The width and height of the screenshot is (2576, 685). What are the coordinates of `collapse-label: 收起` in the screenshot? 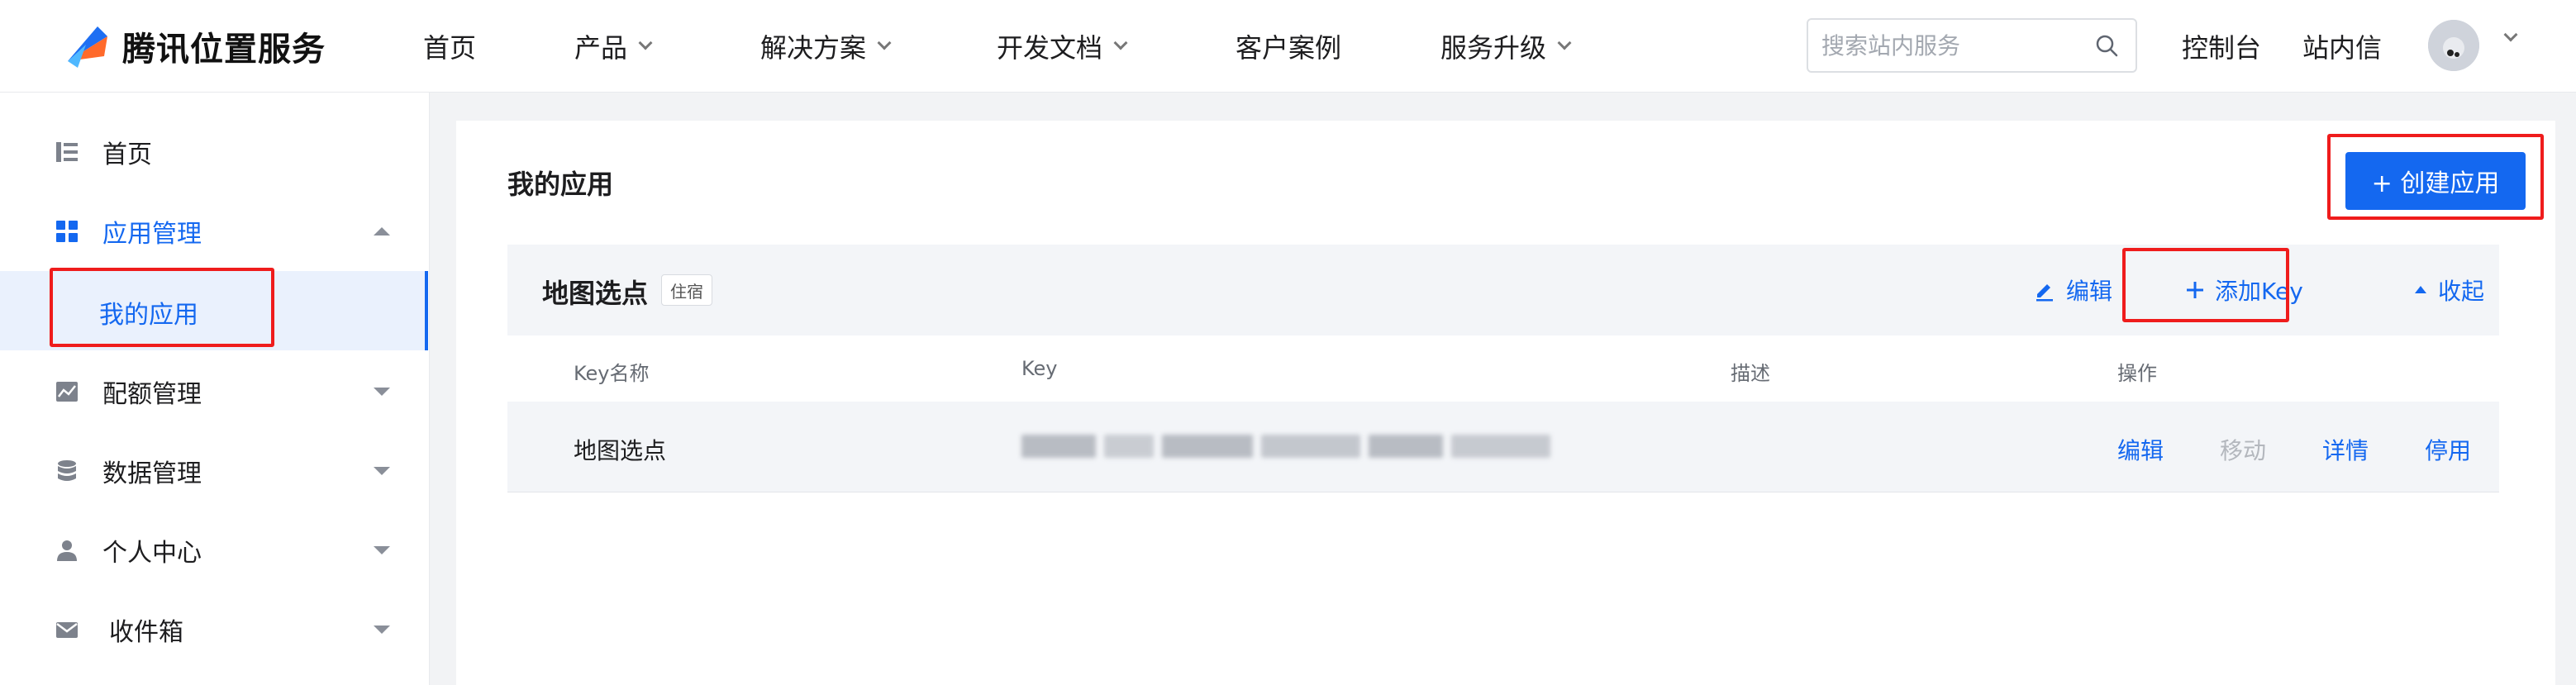 It's located at (2461, 291).